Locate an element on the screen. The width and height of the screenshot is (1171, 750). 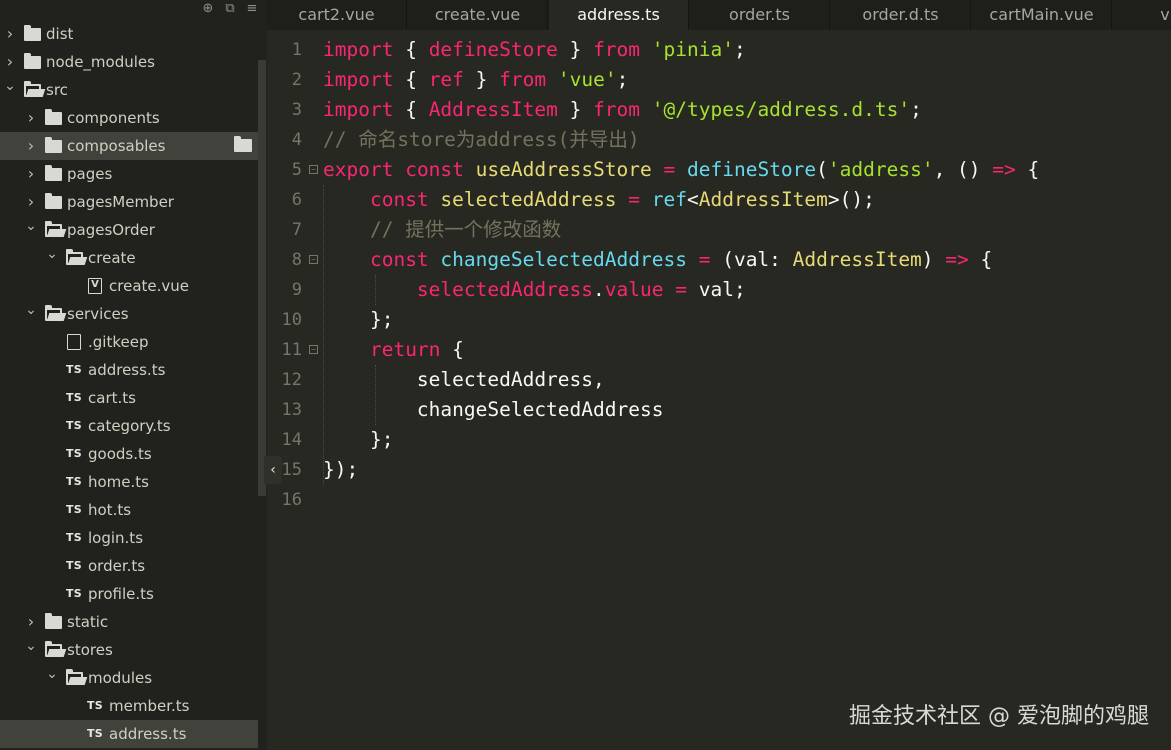
sidebar-scrollbar is located at coordinates (262, 278).